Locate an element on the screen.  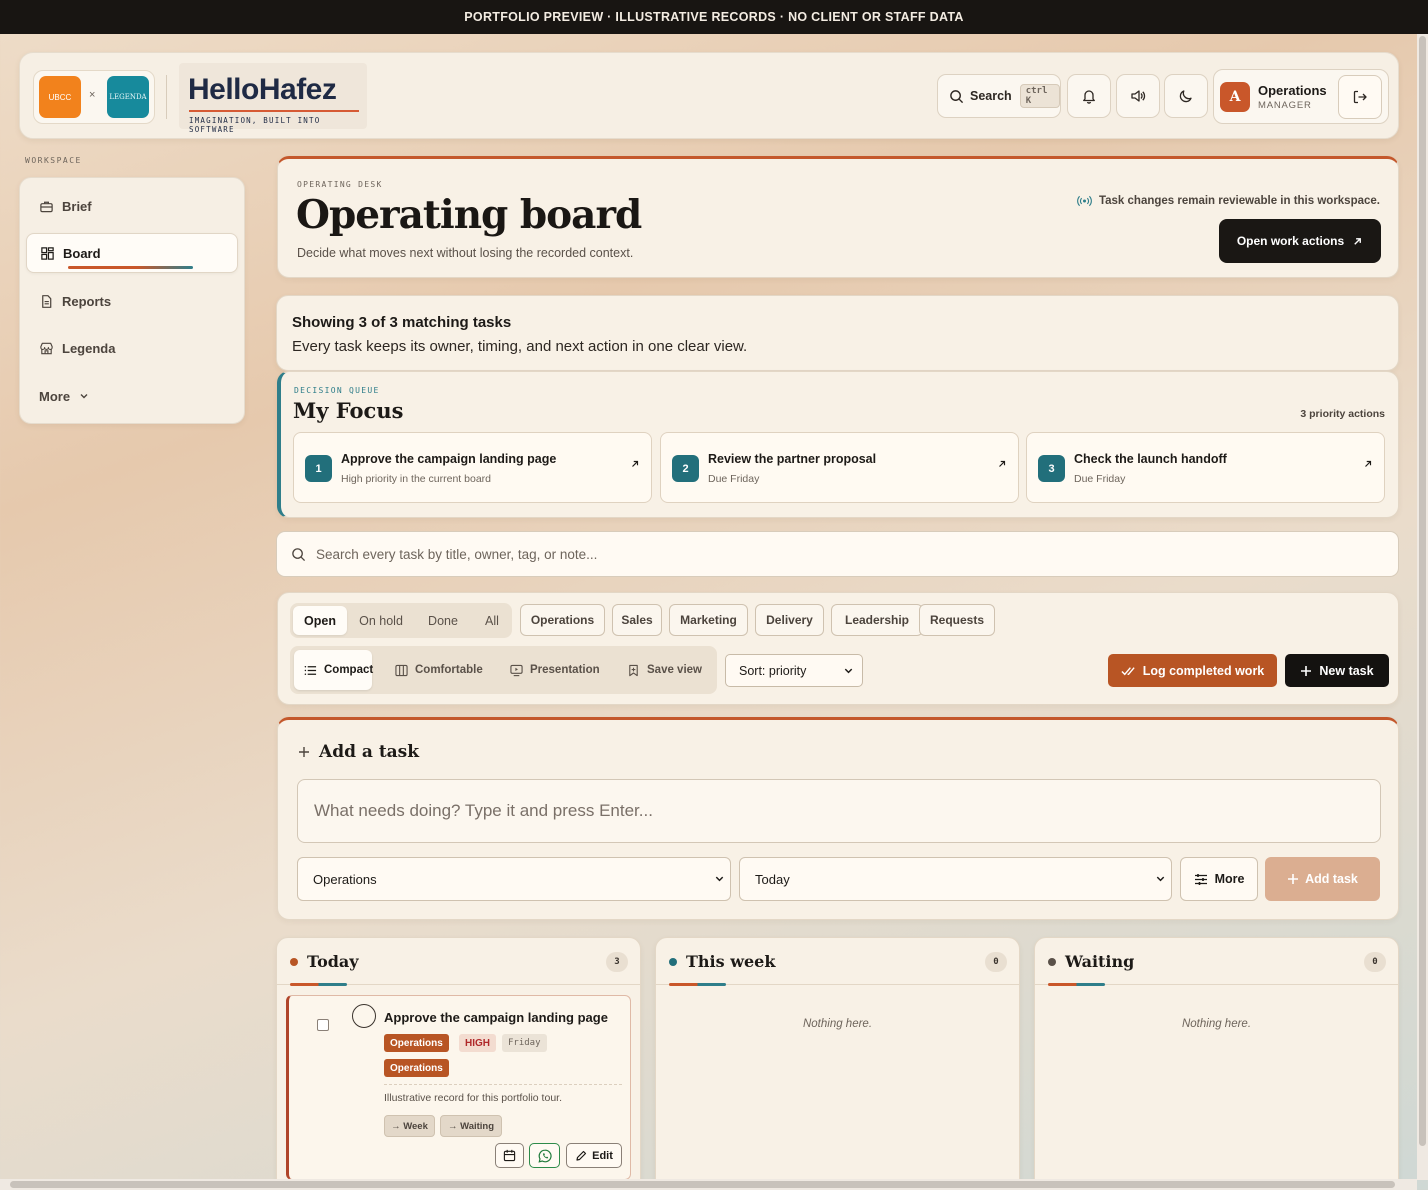
move-to-waiting-button: → Waiting is located at coordinates (471, 1126).